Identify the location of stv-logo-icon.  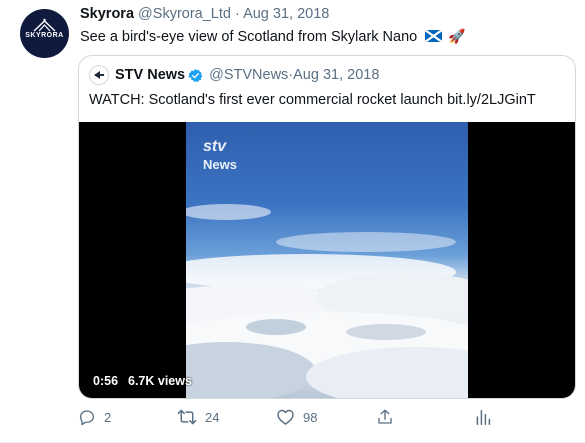
(99, 75).